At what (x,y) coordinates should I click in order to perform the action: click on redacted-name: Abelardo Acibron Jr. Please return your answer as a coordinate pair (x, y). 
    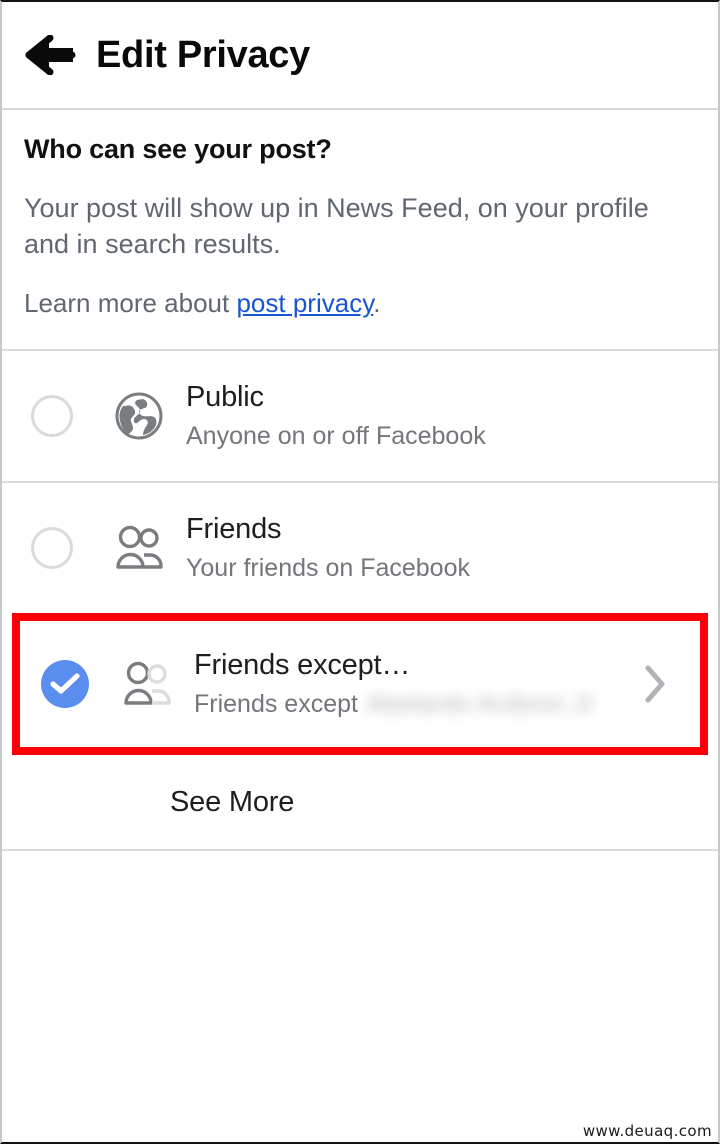
    Looking at the image, I should click on (480, 703).